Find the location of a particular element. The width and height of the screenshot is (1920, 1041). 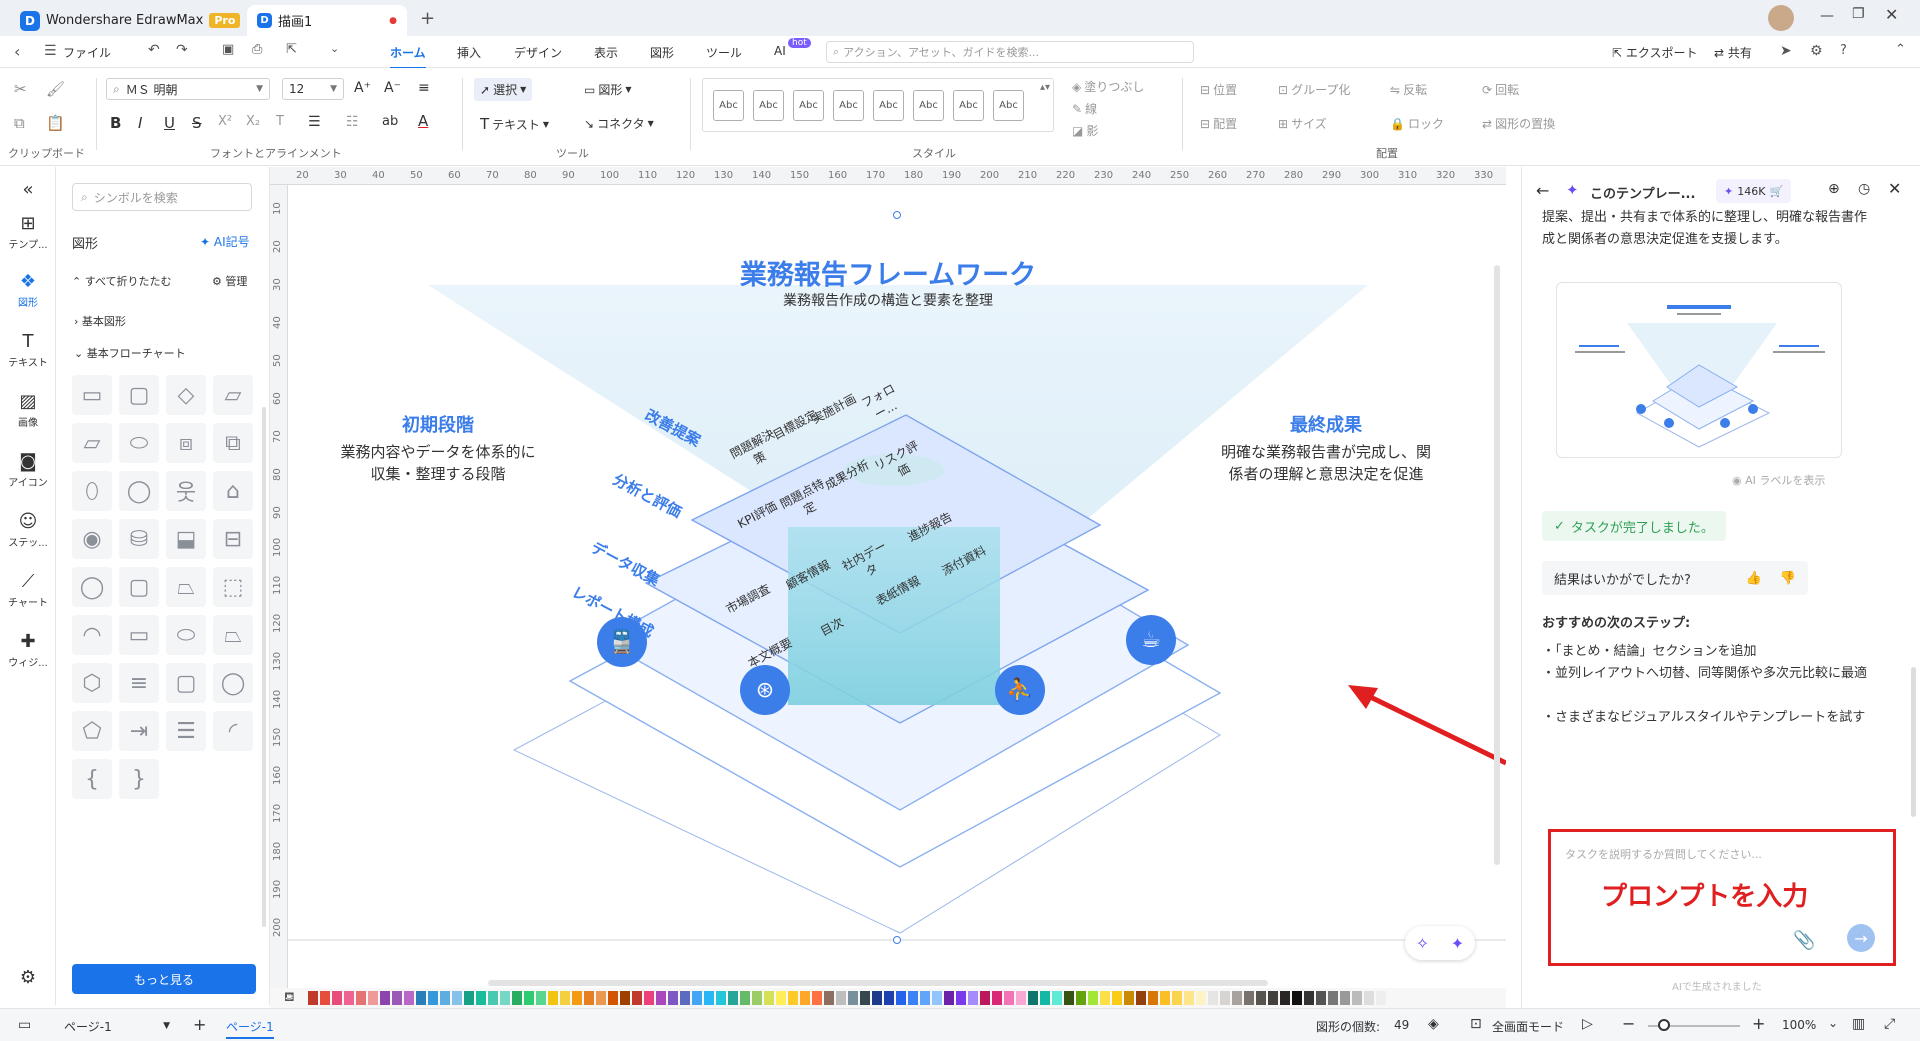

settings-icon: ⚙ is located at coordinates (1816, 51).